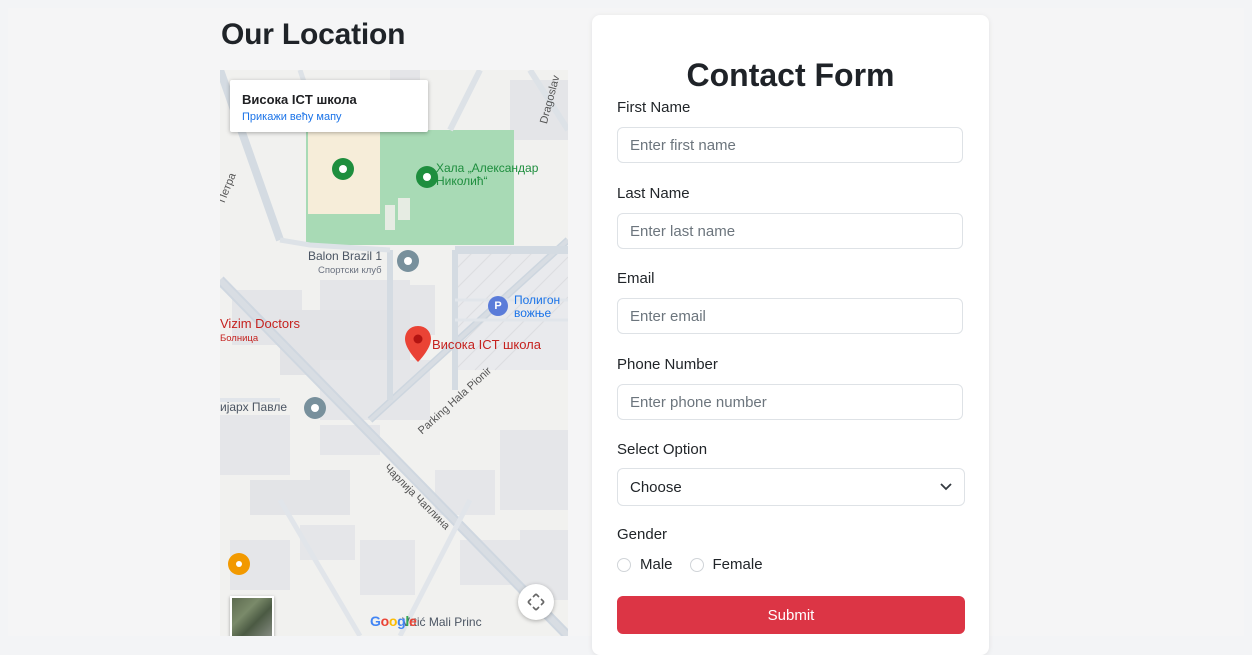 The width and height of the screenshot is (1252, 655). Describe the element at coordinates (393, 621) in the screenshot. I see `google-logo: Google` at that location.